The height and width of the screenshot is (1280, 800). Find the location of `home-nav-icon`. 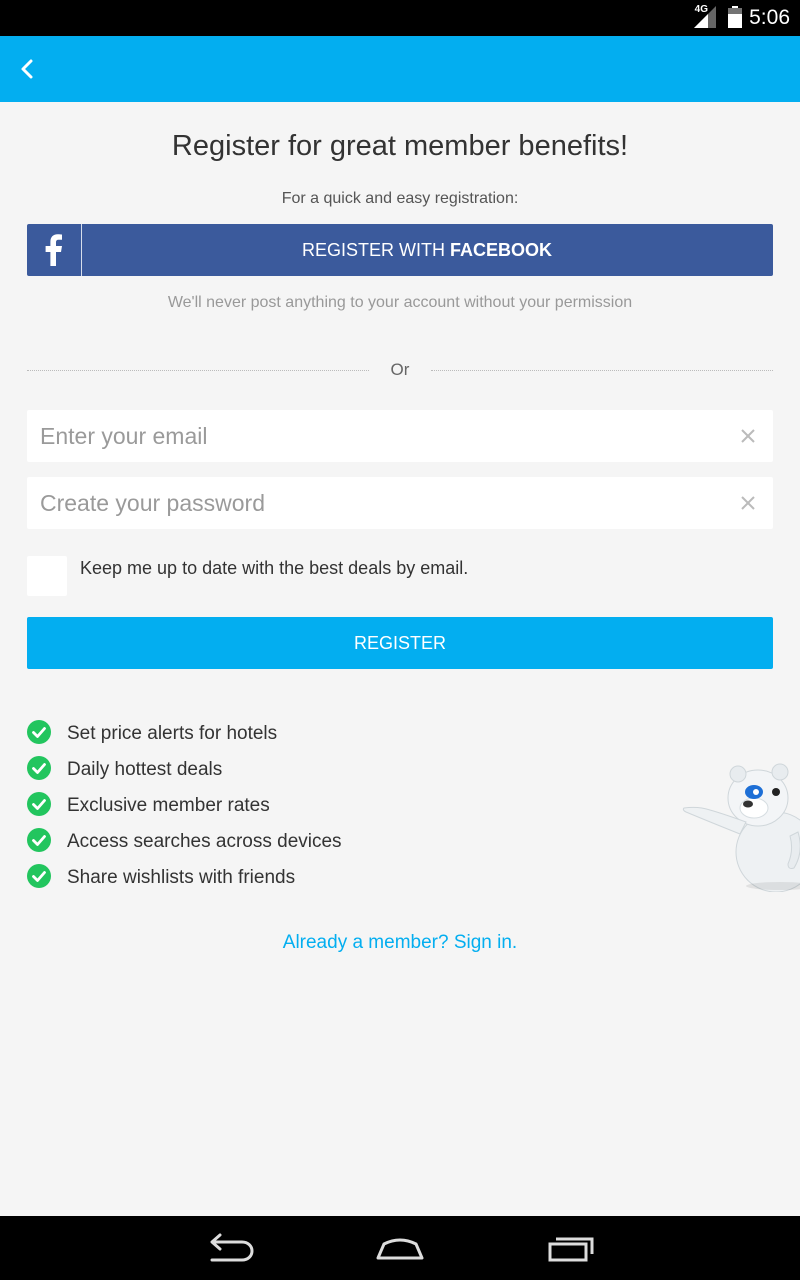

home-nav-icon is located at coordinates (400, 1248).